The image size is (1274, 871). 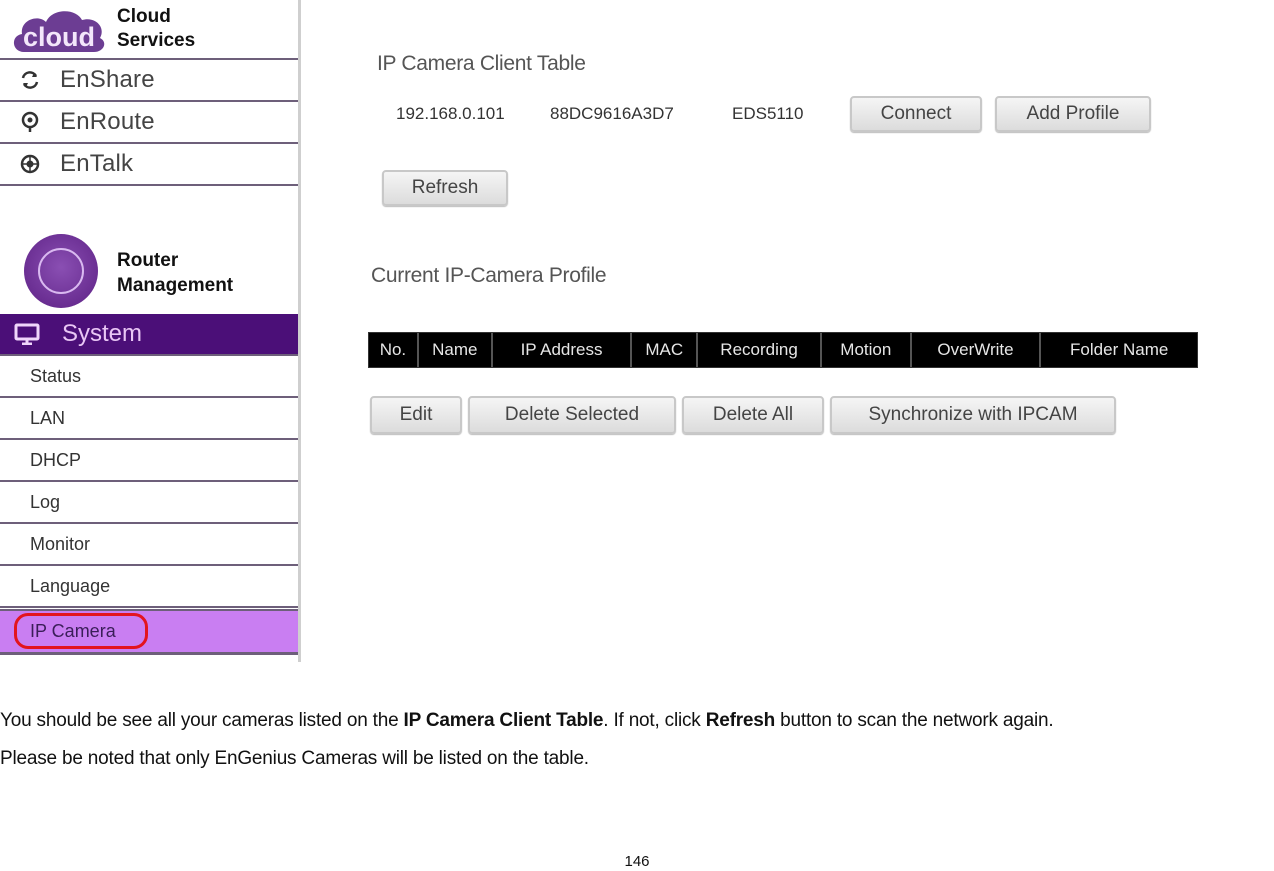 What do you see at coordinates (665, 350) in the screenshot?
I see `column-header-mac: MAC` at bounding box center [665, 350].